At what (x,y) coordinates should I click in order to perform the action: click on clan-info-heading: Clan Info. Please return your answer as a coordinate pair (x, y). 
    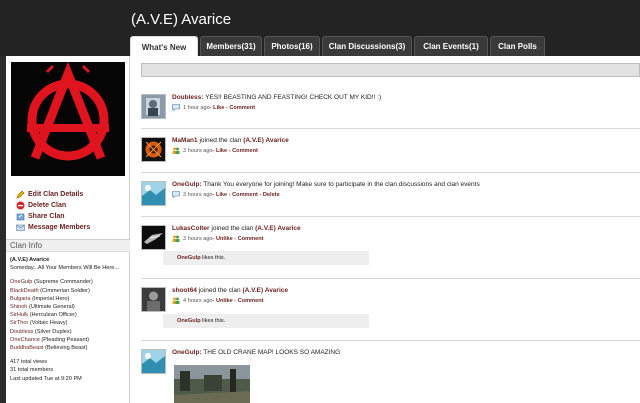
    Looking at the image, I should click on (68, 245).